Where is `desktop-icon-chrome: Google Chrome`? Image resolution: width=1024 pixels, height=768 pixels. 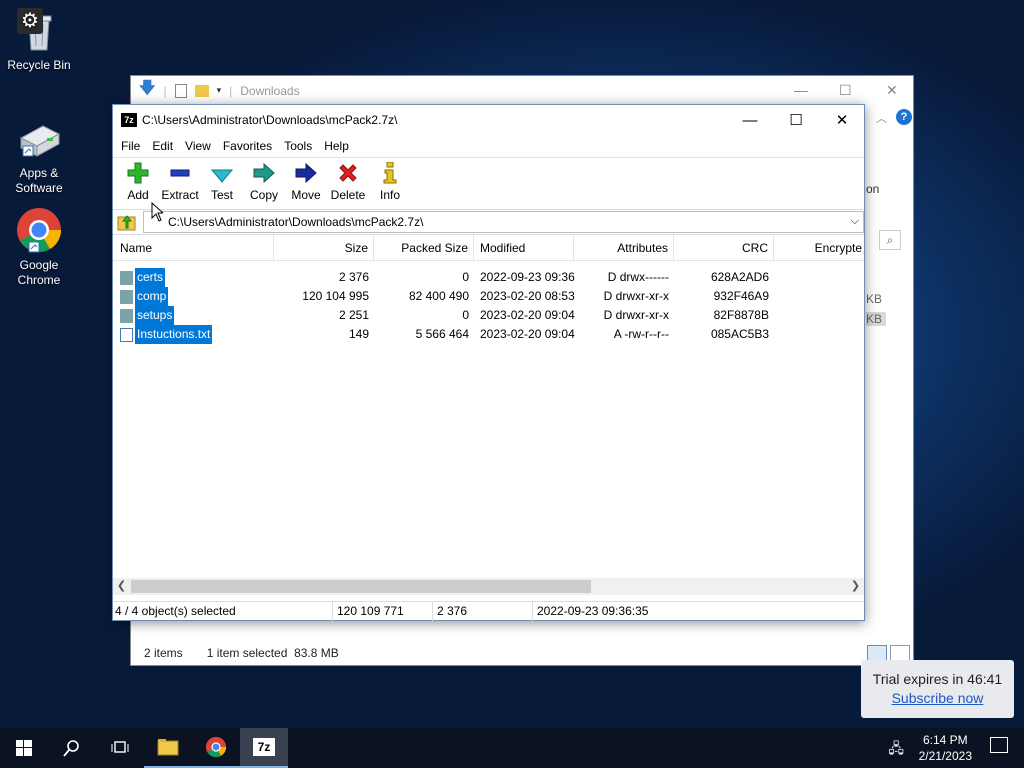
desktop-icon-chrome: Google Chrome is located at coordinates (39, 247).